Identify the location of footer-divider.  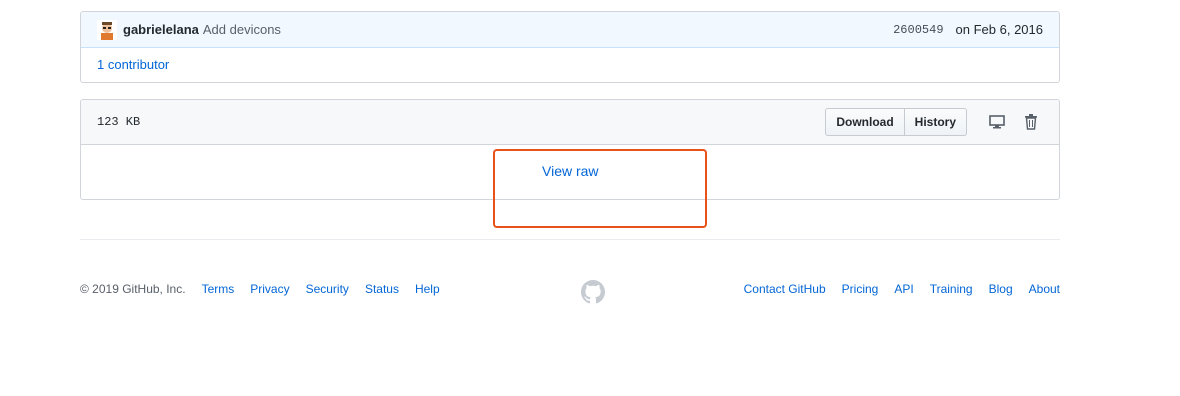
(570, 239).